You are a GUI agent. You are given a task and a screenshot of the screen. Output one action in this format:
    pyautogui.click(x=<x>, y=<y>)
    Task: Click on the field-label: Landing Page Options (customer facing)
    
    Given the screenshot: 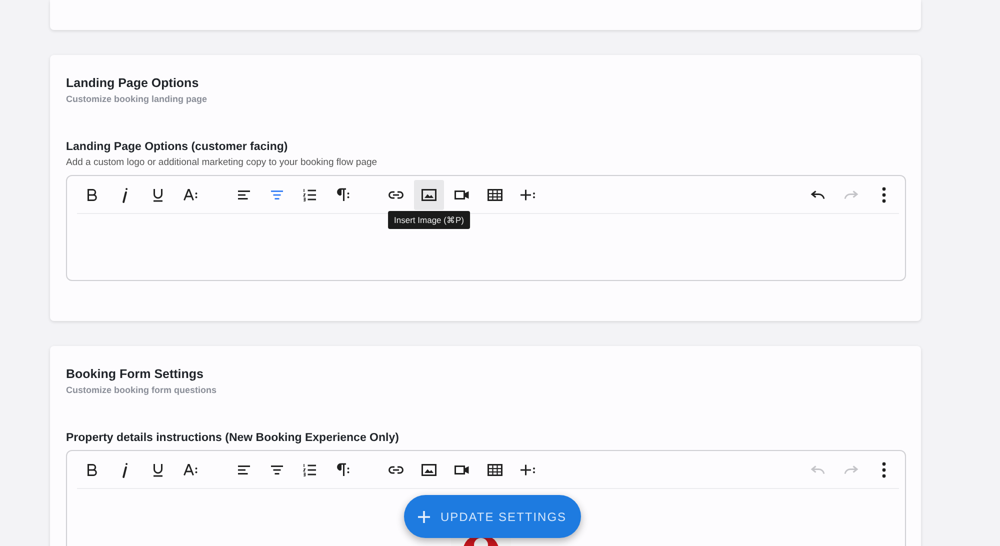 What is the action you would take?
    pyautogui.click(x=177, y=147)
    